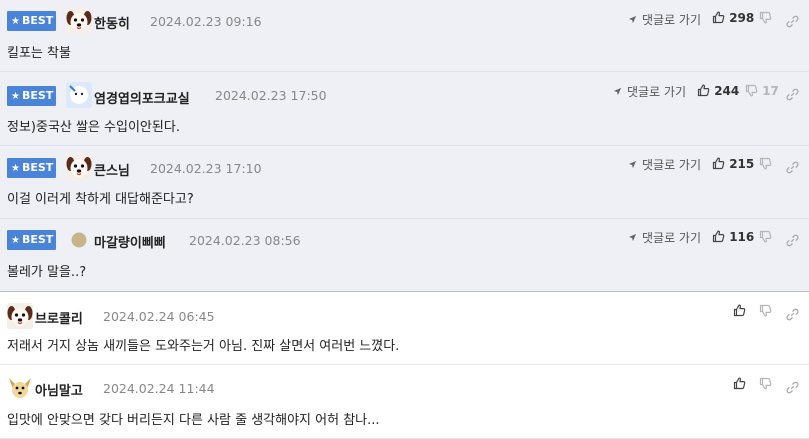 The height and width of the screenshot is (439, 809). Describe the element at coordinates (59, 389) in the screenshot. I see `comment-nickname: 아님말고` at that location.